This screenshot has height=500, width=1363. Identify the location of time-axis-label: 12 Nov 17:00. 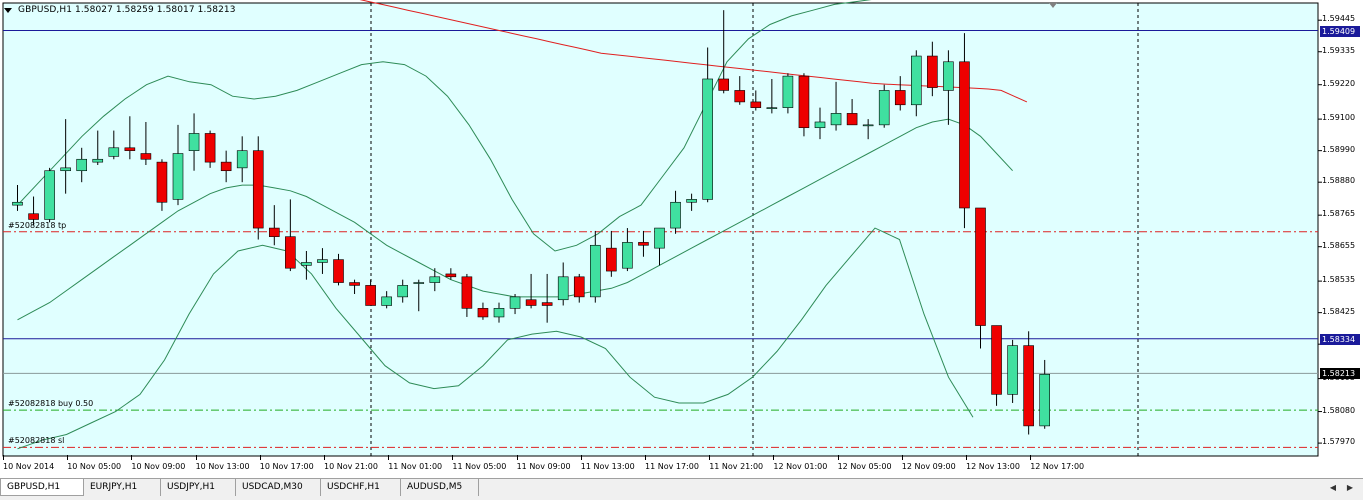
(1057, 466).